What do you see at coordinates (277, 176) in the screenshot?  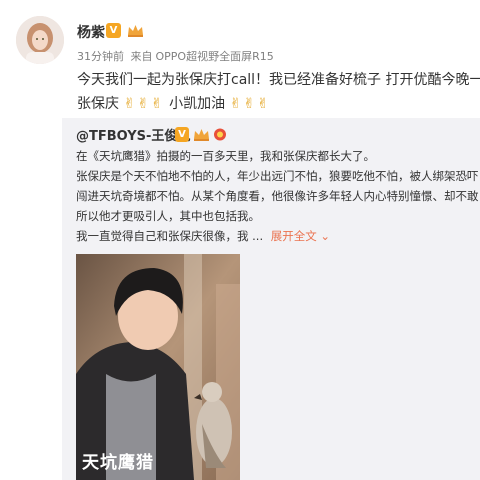 I see `repost-text-line: 张保庆是个天不怕地不怕的人，年少出远门不怕，狼要吃他不怕，被人绑架恐吓` at bounding box center [277, 176].